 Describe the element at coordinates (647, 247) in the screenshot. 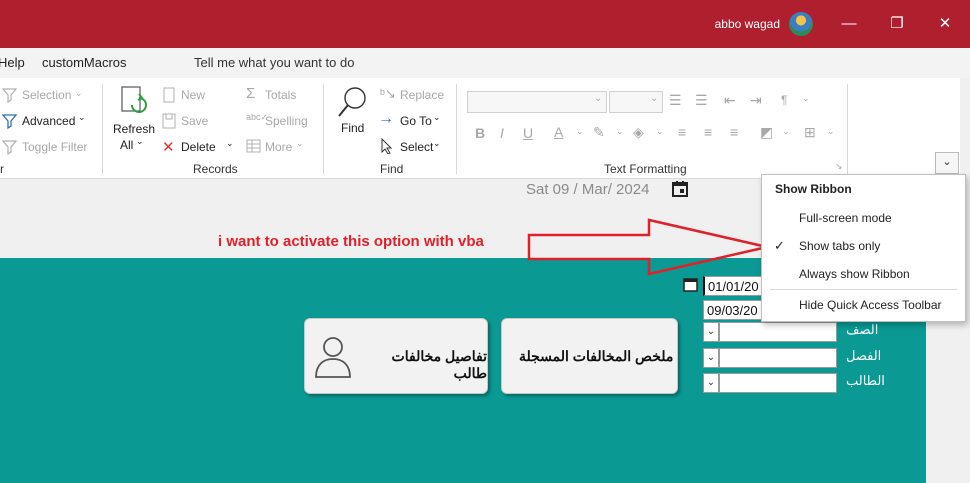

I see `annotation-arrow` at that location.